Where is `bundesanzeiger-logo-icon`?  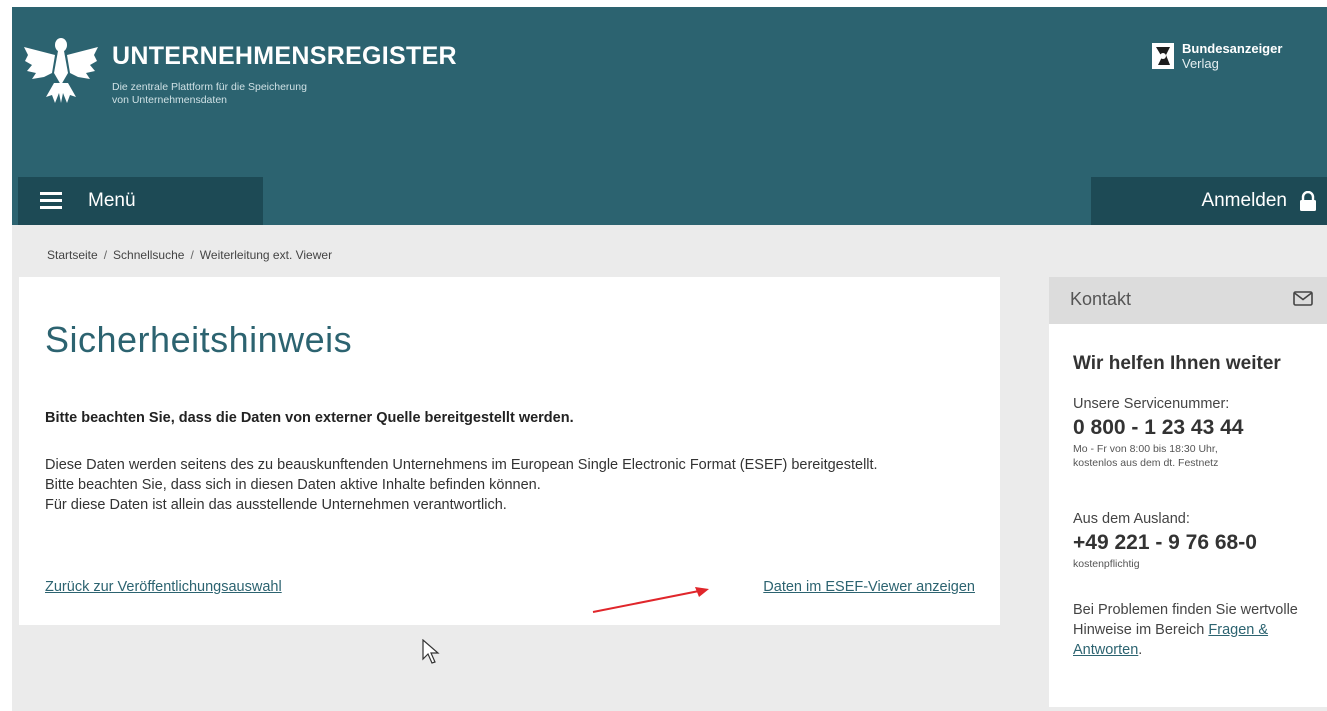
bundesanzeiger-logo-icon is located at coordinates (1163, 56).